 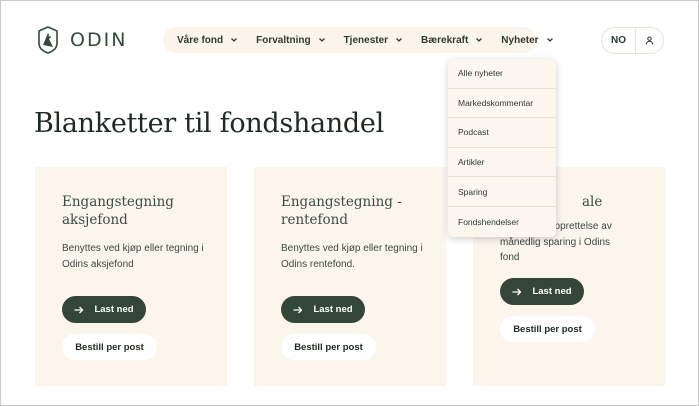 What do you see at coordinates (502, 133) in the screenshot?
I see `menu-item-podcast: Podcast` at bounding box center [502, 133].